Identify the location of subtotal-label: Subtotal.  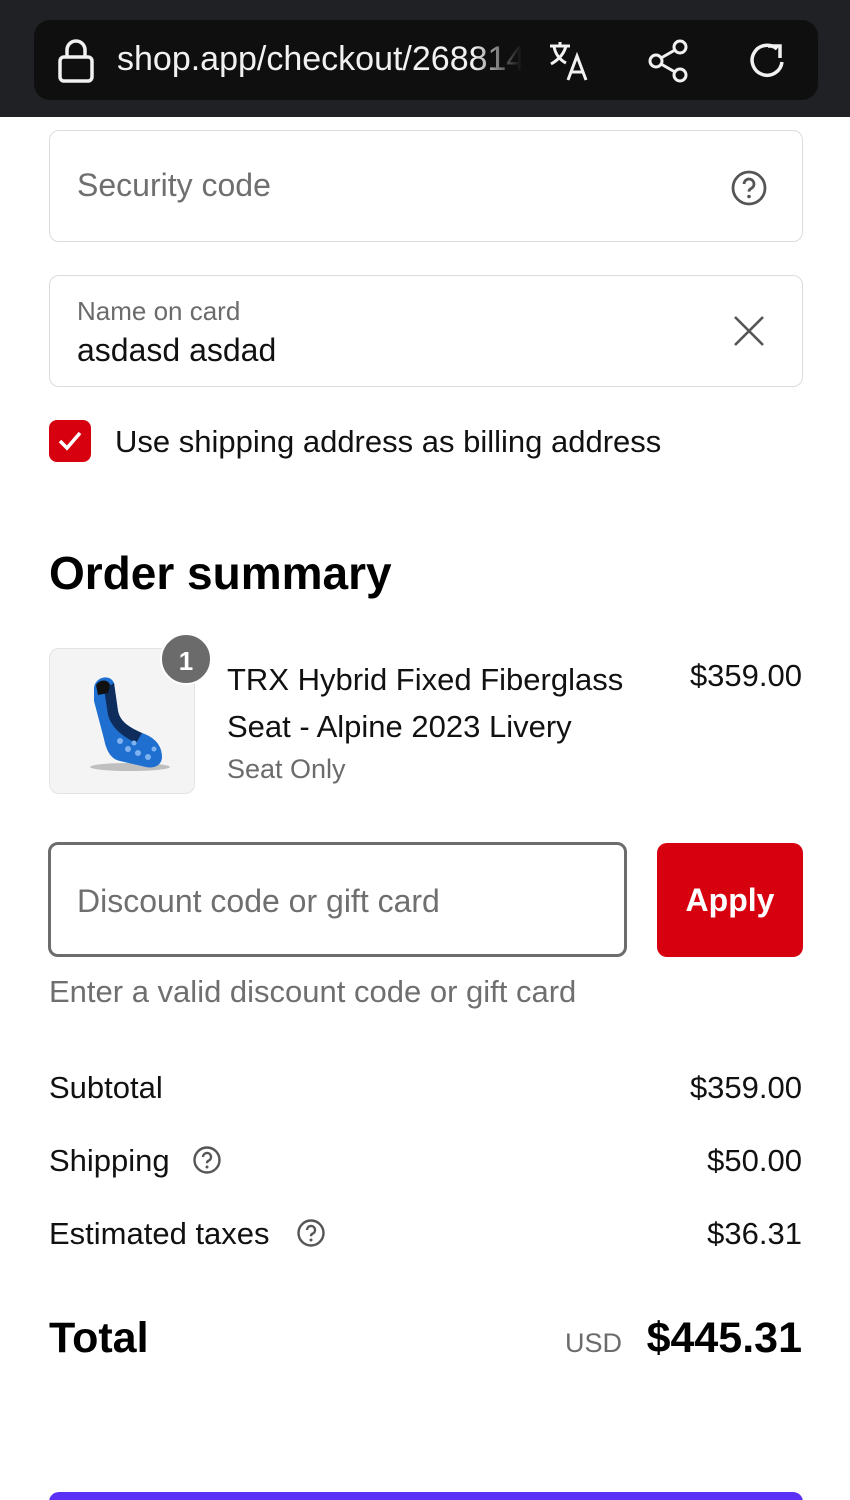
(106, 1088).